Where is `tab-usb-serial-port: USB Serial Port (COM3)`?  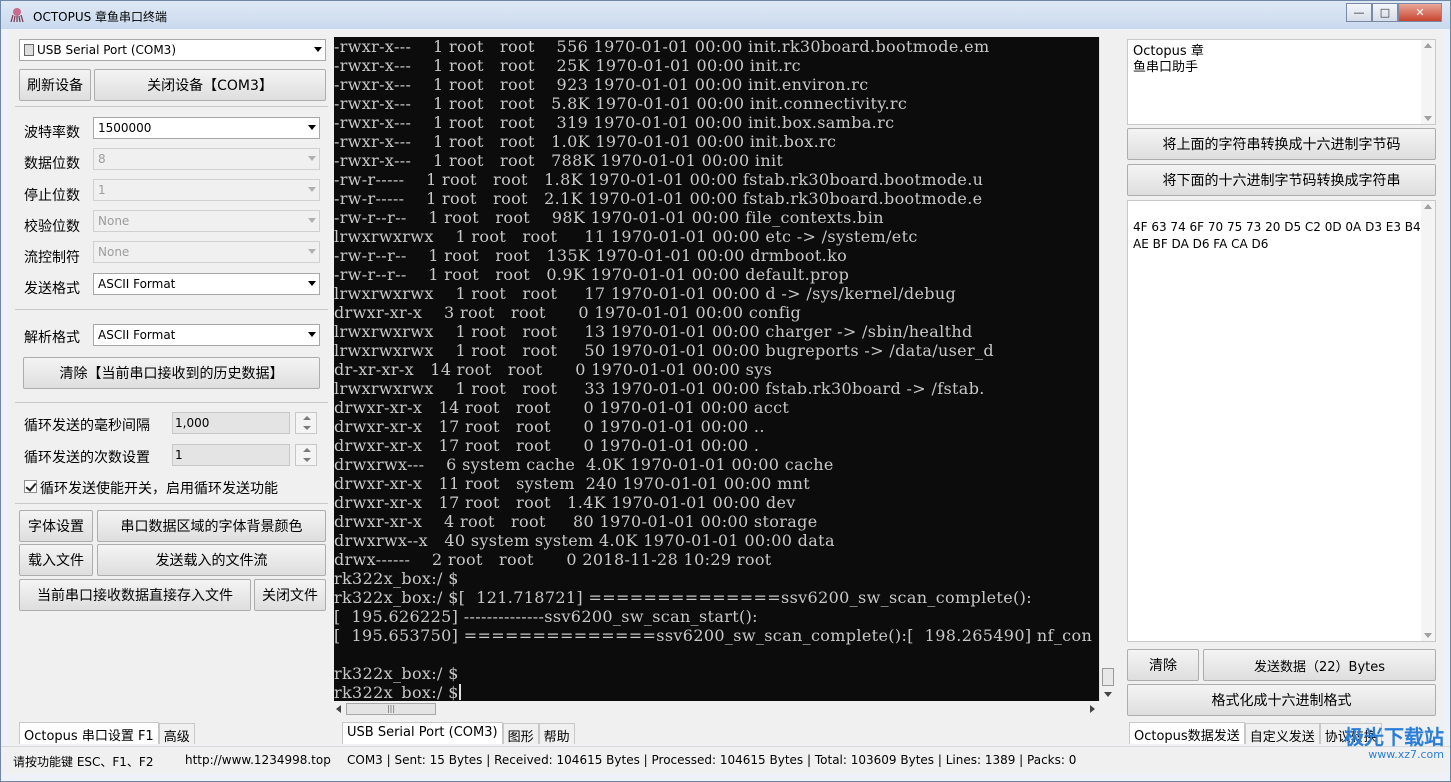
tab-usb-serial-port: USB Serial Port (COM3) is located at coordinates (422, 733).